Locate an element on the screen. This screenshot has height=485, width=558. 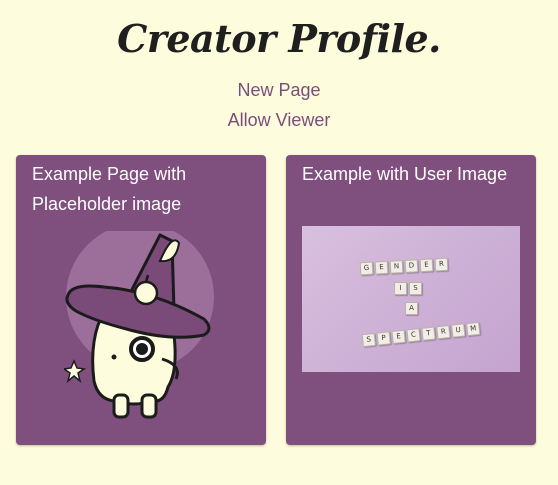
allow-viewer-link: Allow Viewer is located at coordinates (279, 120).